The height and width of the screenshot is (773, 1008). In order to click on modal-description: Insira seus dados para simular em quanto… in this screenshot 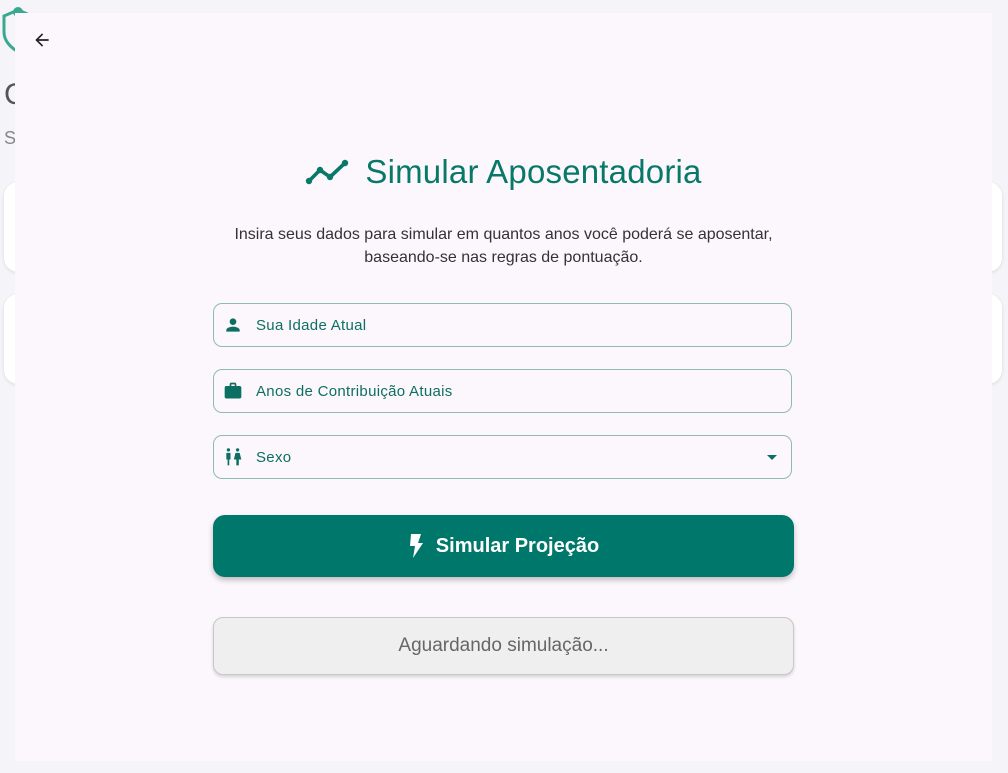, I will do `click(503, 246)`.